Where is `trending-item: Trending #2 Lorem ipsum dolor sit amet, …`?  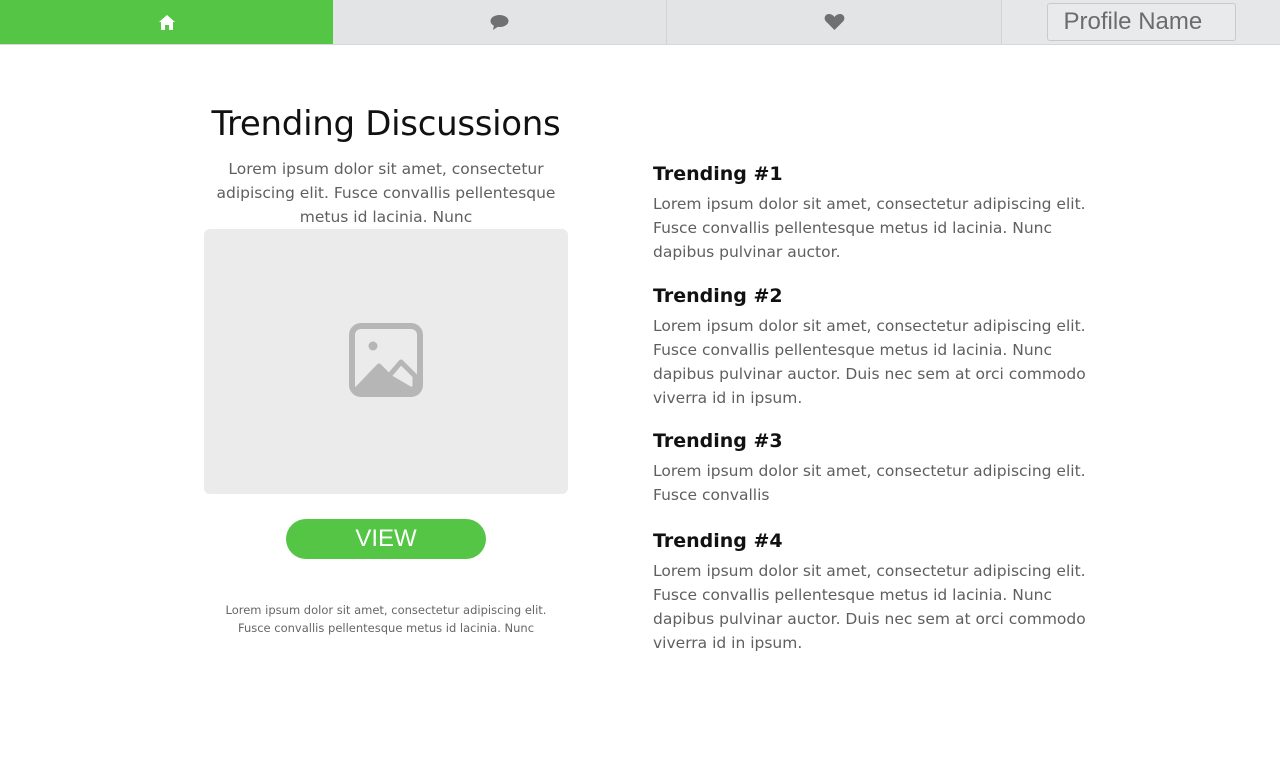
trending-item: Trending #2 Lorem ipsum dolor sit amet, … is located at coordinates (878, 346).